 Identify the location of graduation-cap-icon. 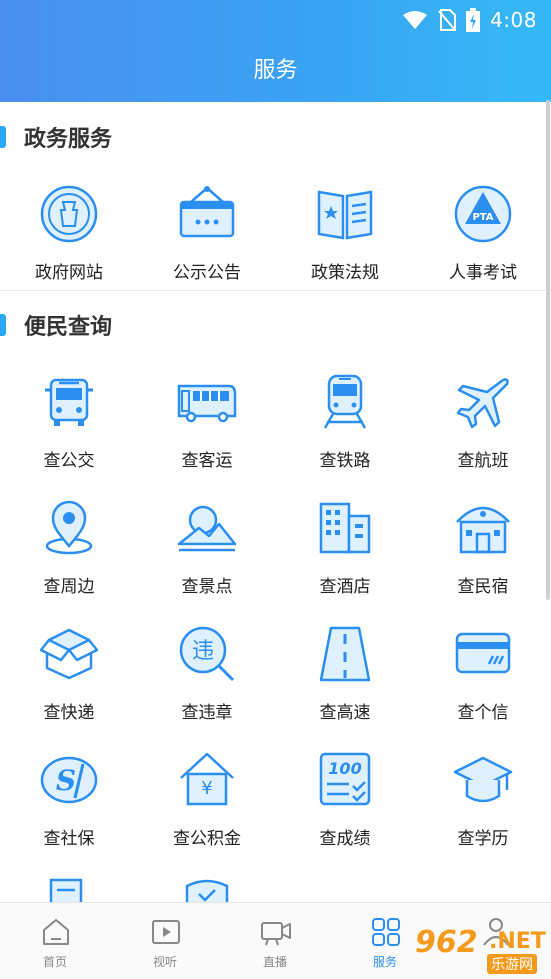
(483, 779).